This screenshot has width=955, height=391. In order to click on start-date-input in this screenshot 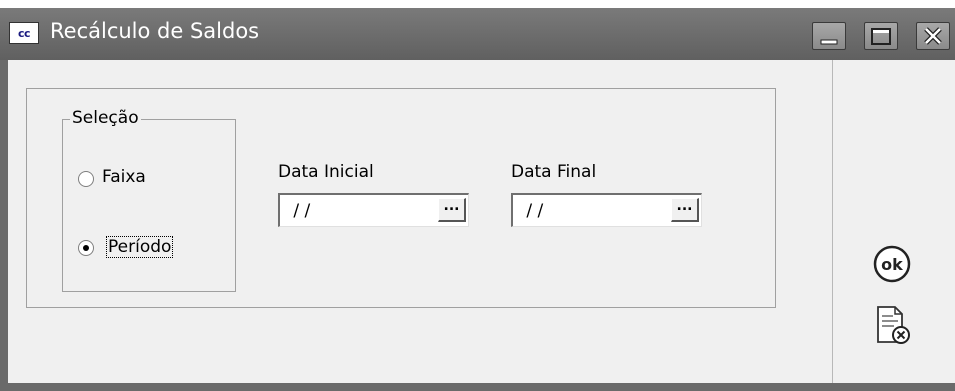, I will do `click(357, 210)`.